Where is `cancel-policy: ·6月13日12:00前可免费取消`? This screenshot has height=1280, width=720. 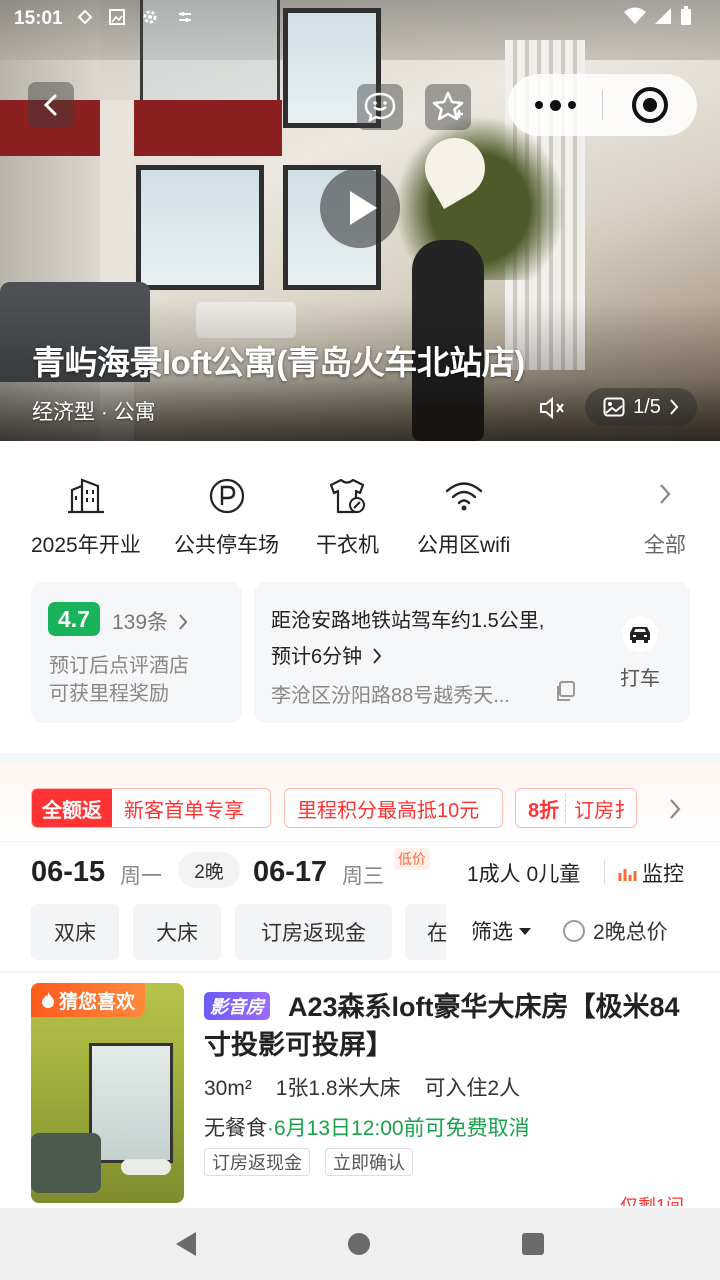 cancel-policy: ·6月13日12:00前可免费取消 is located at coordinates (398, 1128).